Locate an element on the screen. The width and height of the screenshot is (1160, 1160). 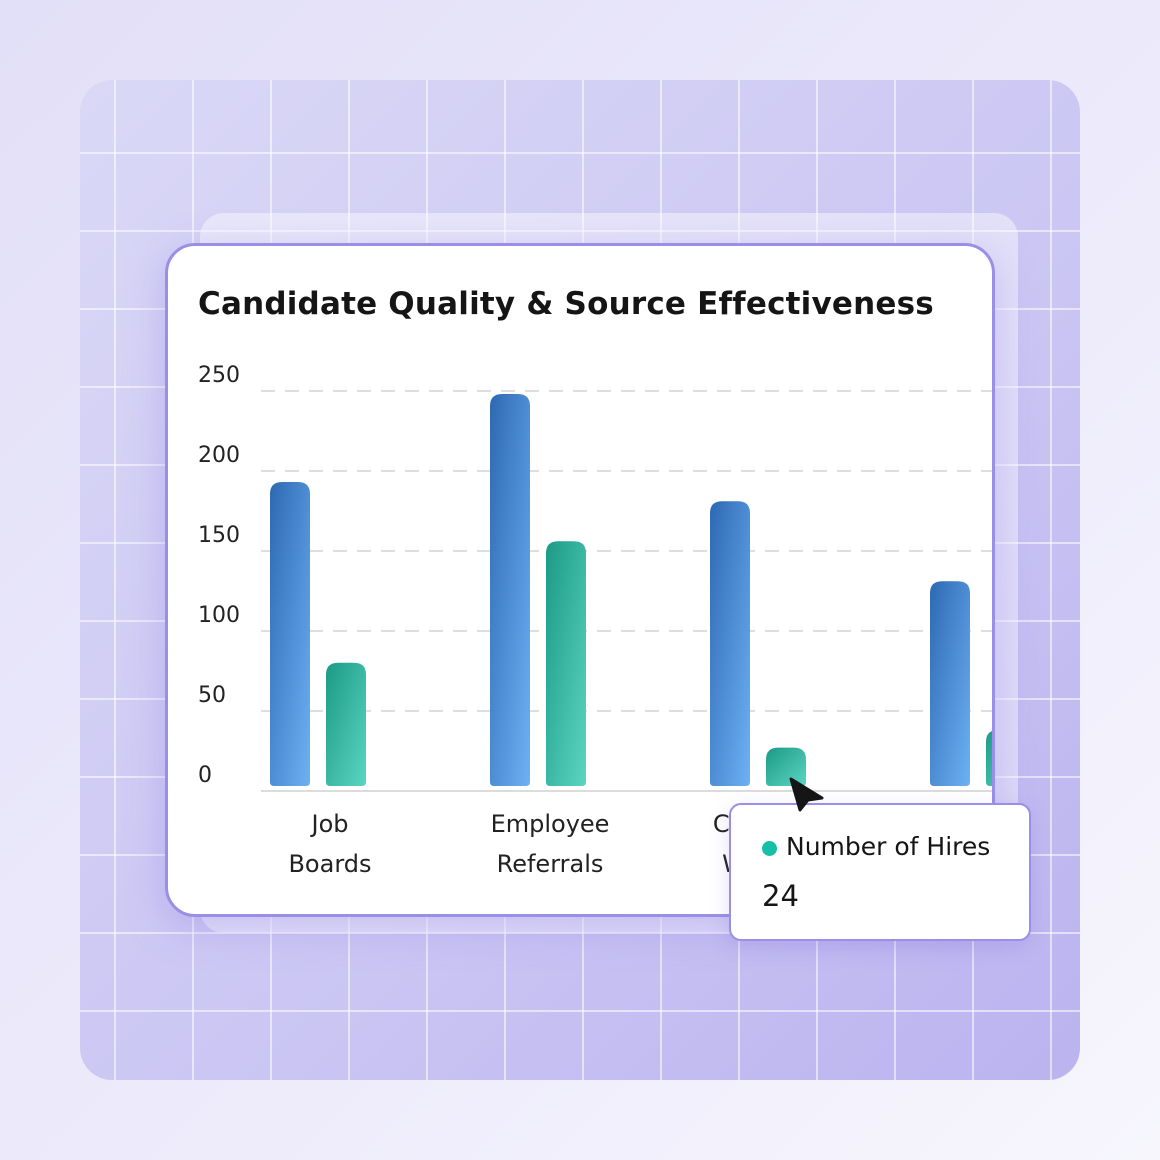
x-tick-label: Referrals is located at coordinates (550, 864).